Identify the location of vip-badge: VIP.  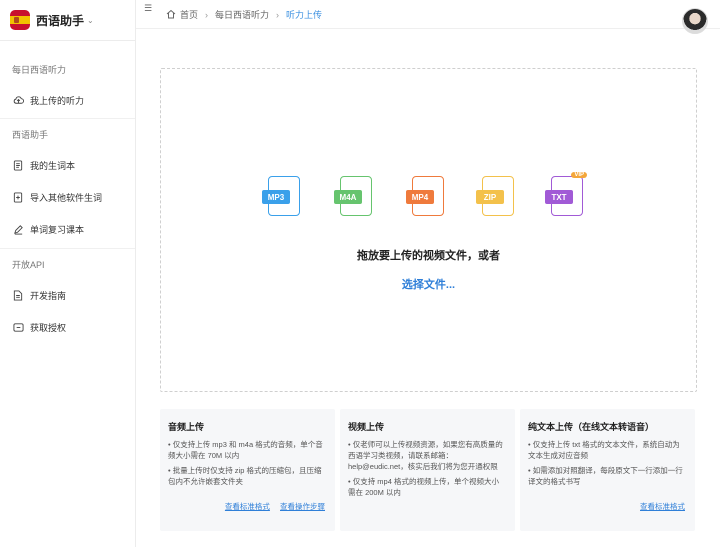
(579, 175).